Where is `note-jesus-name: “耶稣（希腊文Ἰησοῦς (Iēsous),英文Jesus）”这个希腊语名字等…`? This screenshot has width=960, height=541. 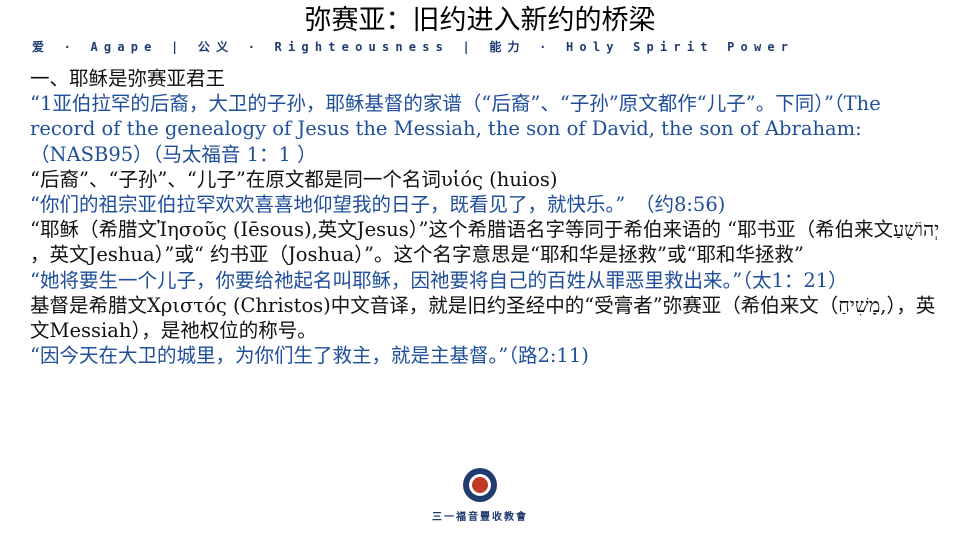
note-jesus-name: “耶稣（希腊文Ἰησοῦς (Iēsous),英文Jesus）”这个希腊语名字等… is located at coordinates (485, 242).